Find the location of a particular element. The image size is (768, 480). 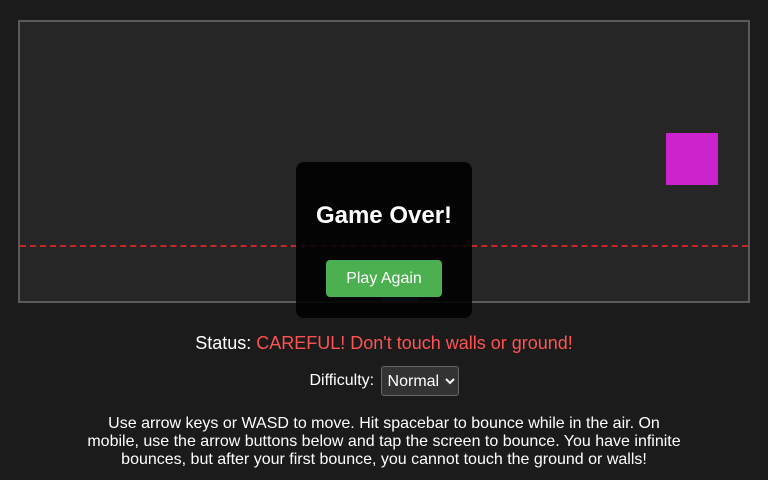

difficulty-select: Normal is located at coordinates (419, 381).